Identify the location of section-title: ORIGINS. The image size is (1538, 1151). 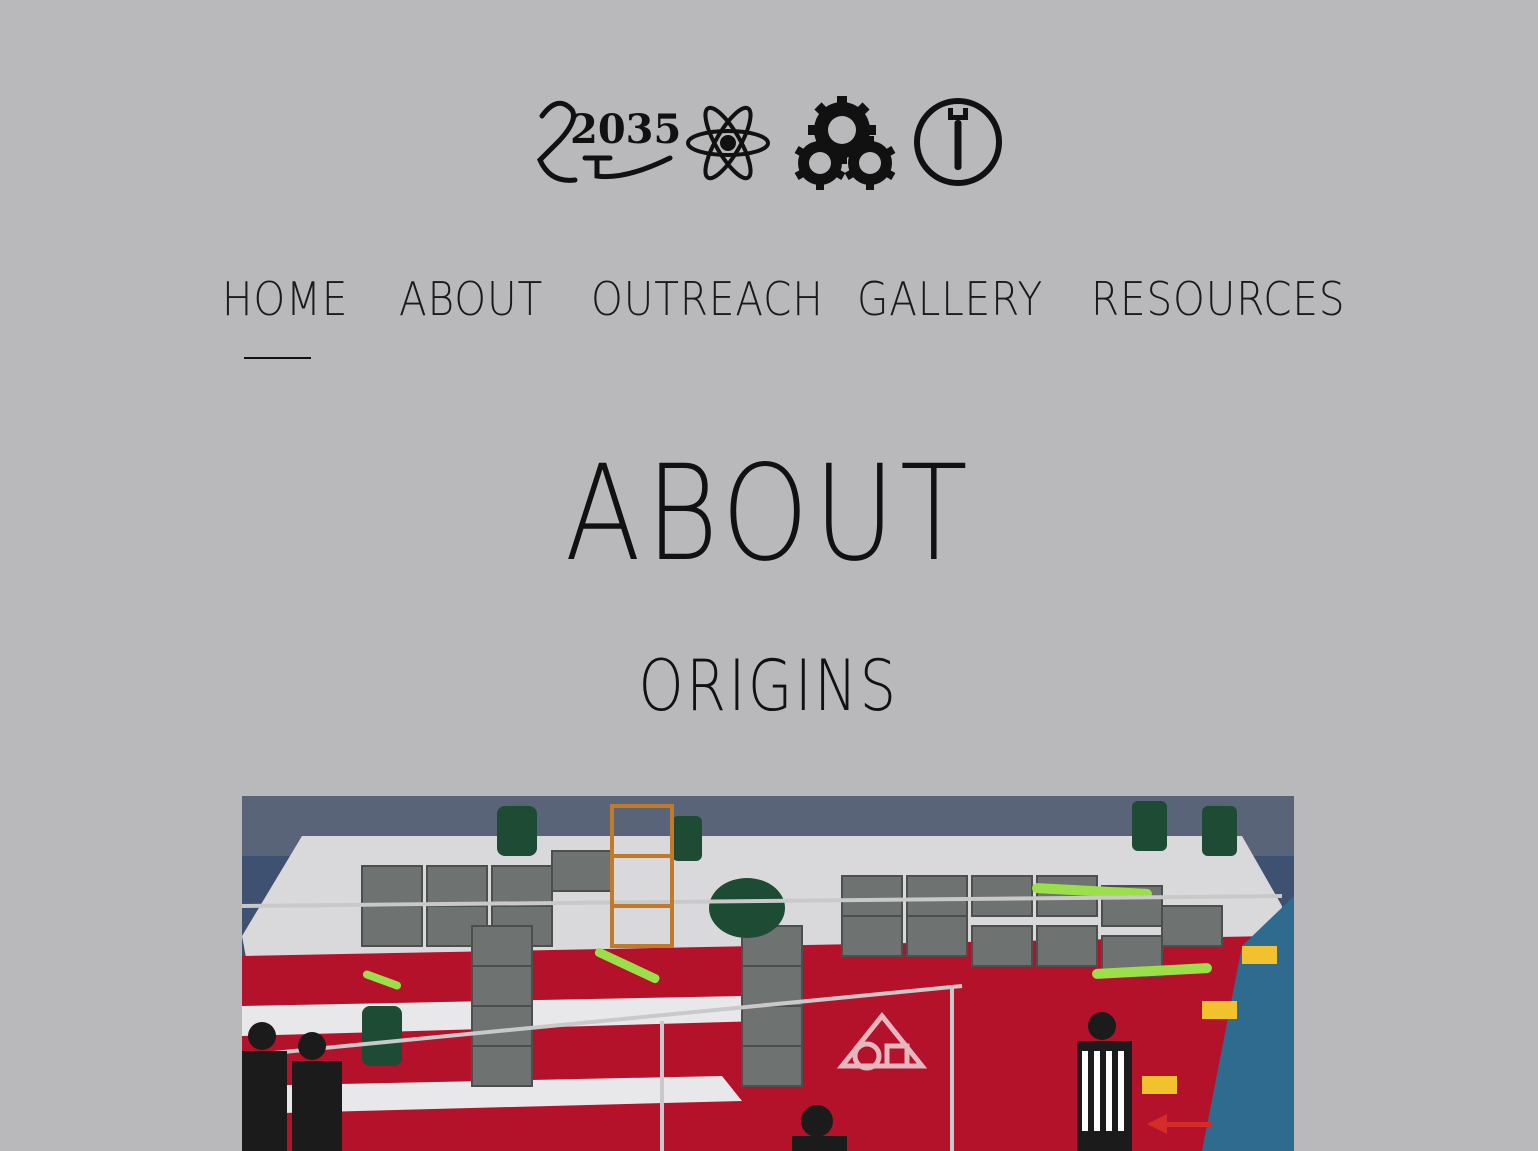
(769, 686).